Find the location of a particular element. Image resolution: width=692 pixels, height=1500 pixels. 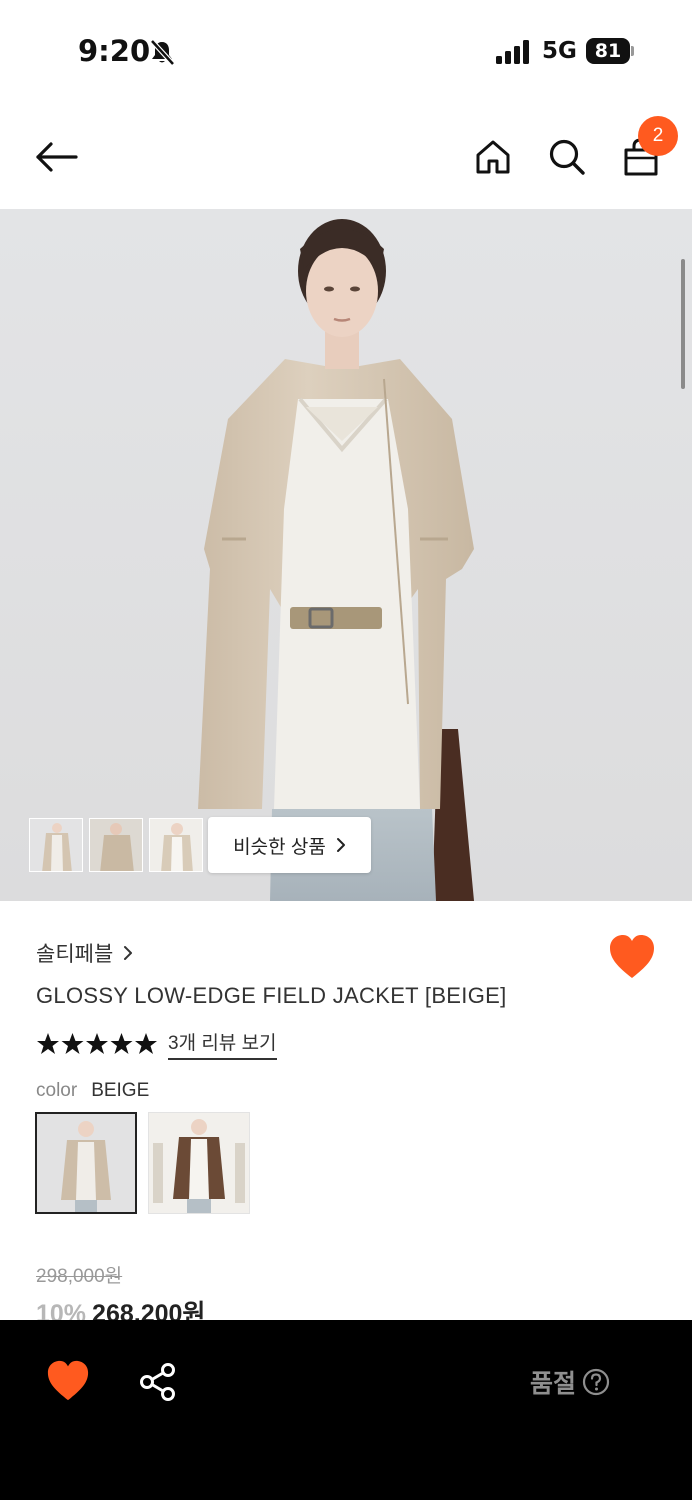

scroll-indicator is located at coordinates (683, 324).